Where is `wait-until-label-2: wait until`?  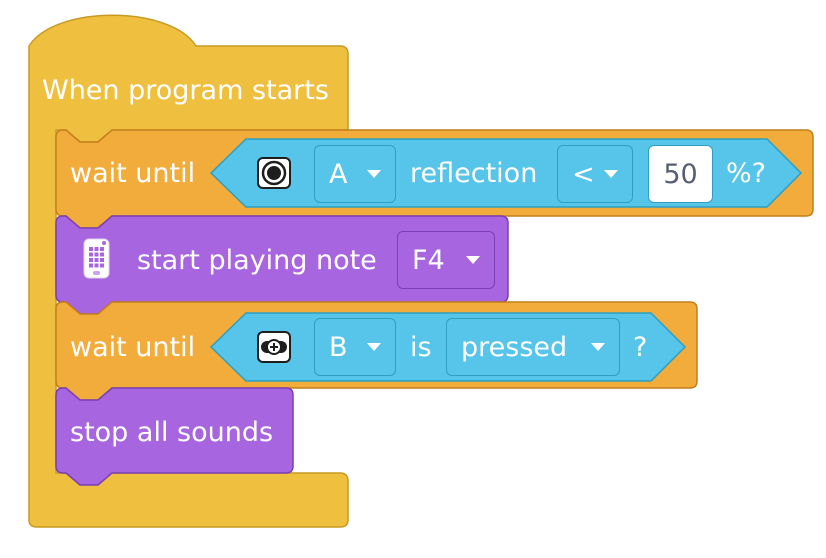 wait-until-label-2: wait until is located at coordinates (133, 347).